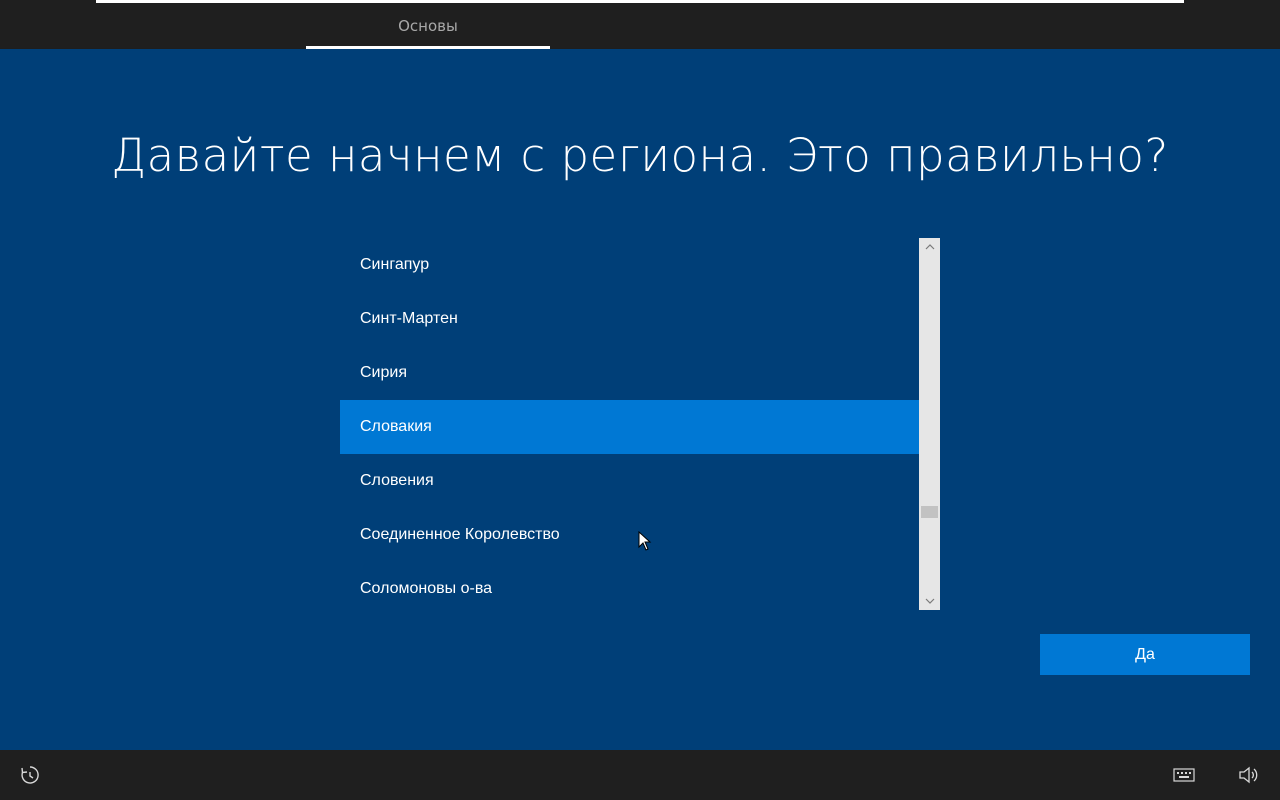 This screenshot has height=800, width=1280. I want to click on list-item-label: Словакия, so click(396, 426).